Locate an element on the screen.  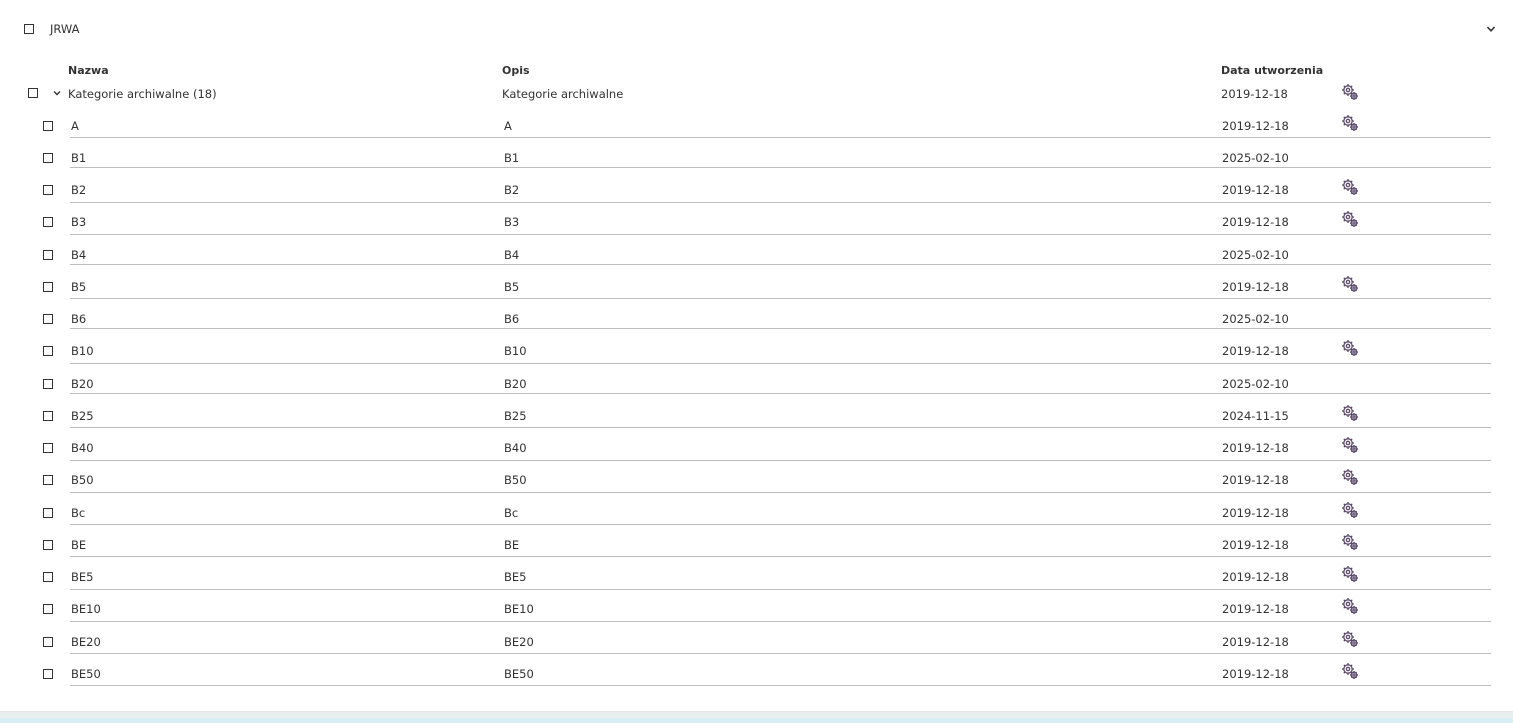
row-name: B6 is located at coordinates (79, 319).